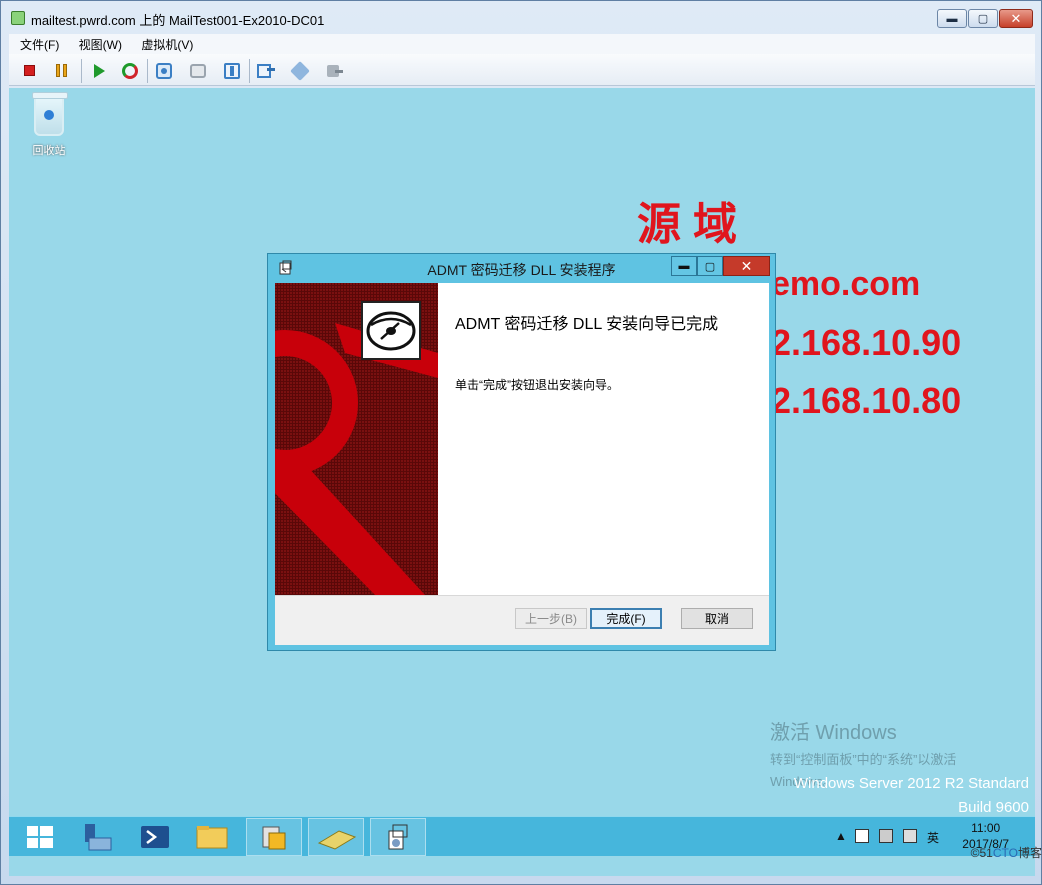 Image resolution: width=1042 pixels, height=885 pixels. What do you see at coordinates (130, 71) in the screenshot?
I see `reset-icon` at bounding box center [130, 71].